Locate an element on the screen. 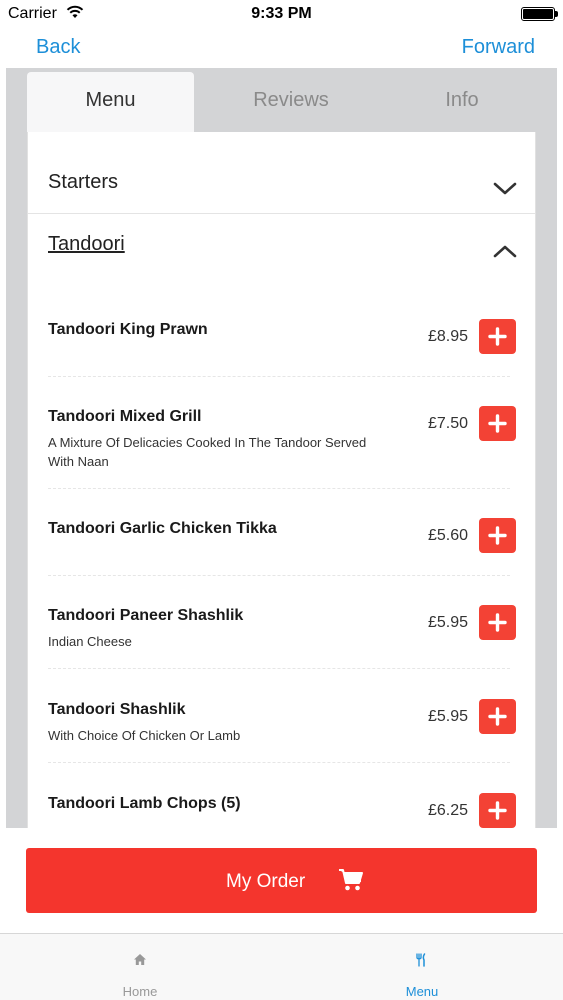 Image resolution: width=563 pixels, height=1000 pixels. tab-reviews: Reviews is located at coordinates (291, 102).